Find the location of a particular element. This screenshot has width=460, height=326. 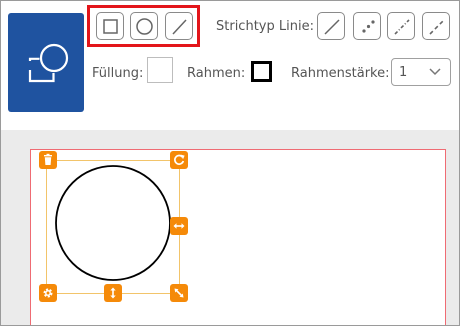

line-tool-button is located at coordinates (179, 26).